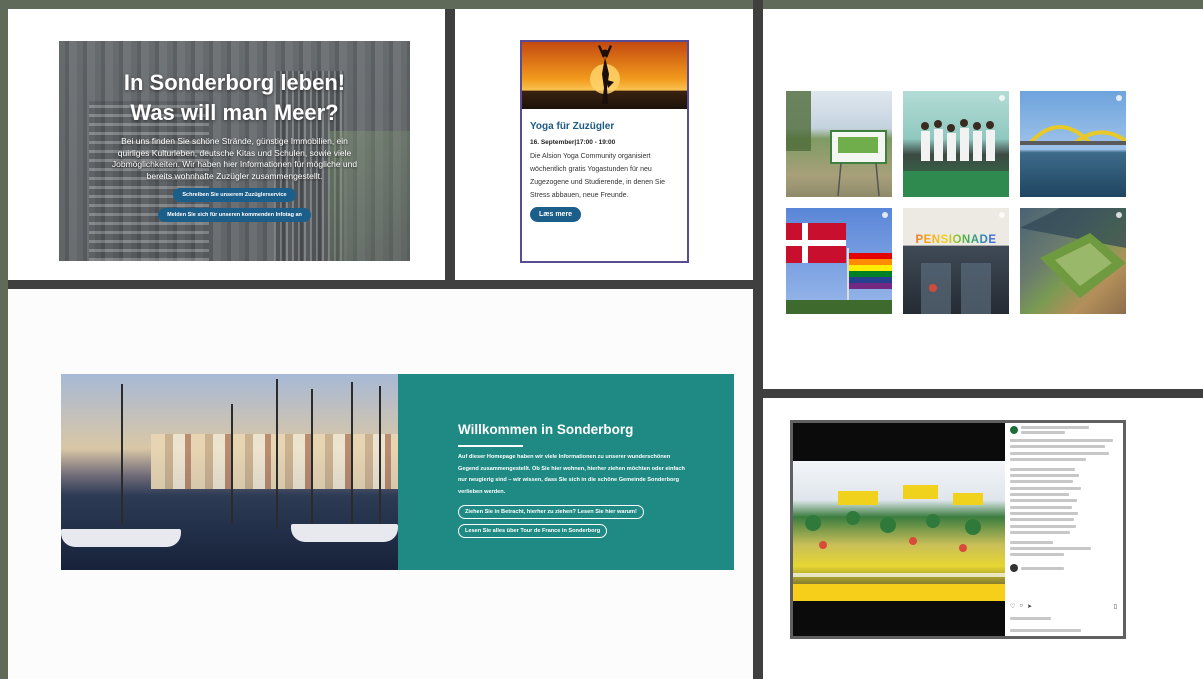  I want to click on photo-flags, so click(839, 261).